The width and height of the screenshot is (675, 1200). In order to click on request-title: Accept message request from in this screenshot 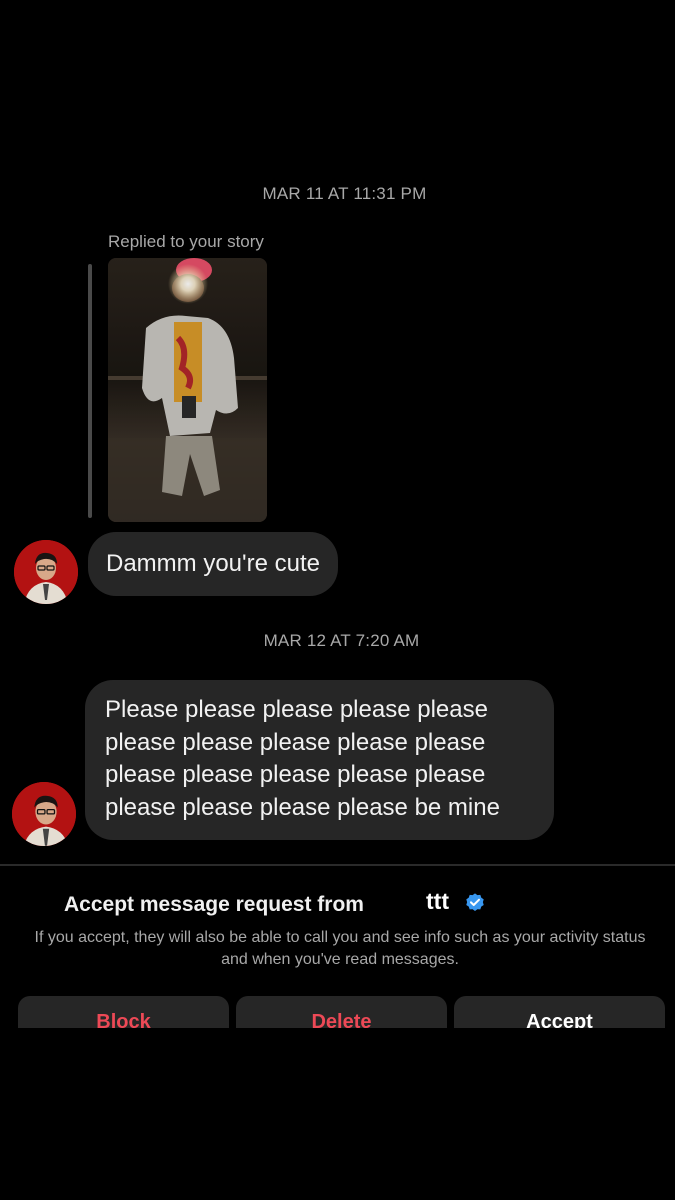, I will do `click(214, 904)`.